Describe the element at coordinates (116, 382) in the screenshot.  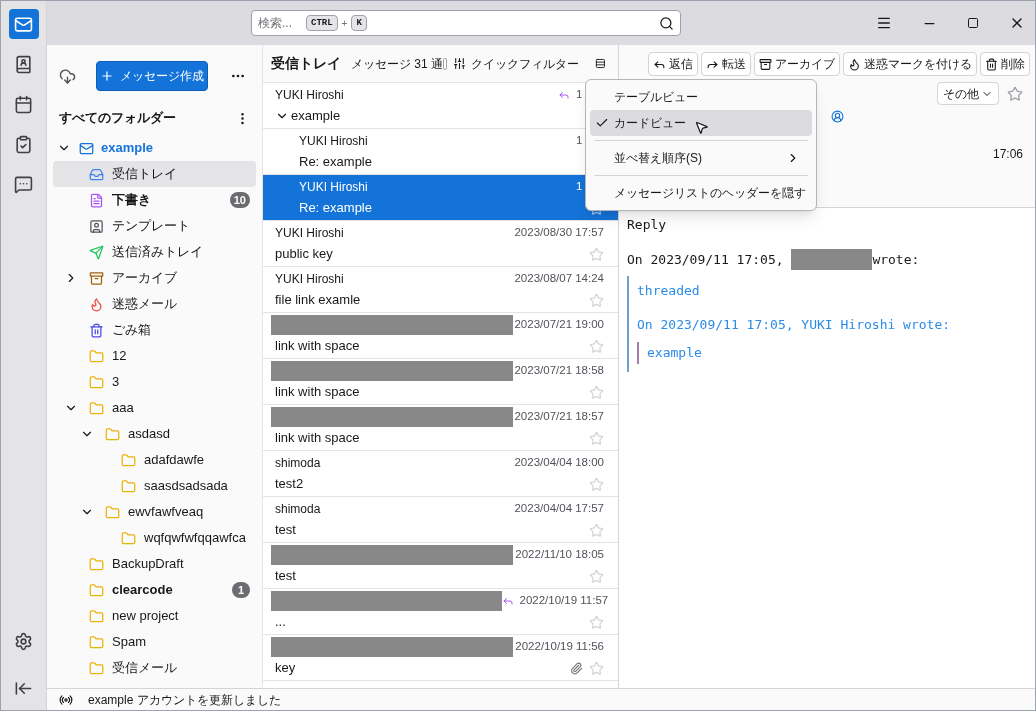
I see `folder-name: 3` at that location.